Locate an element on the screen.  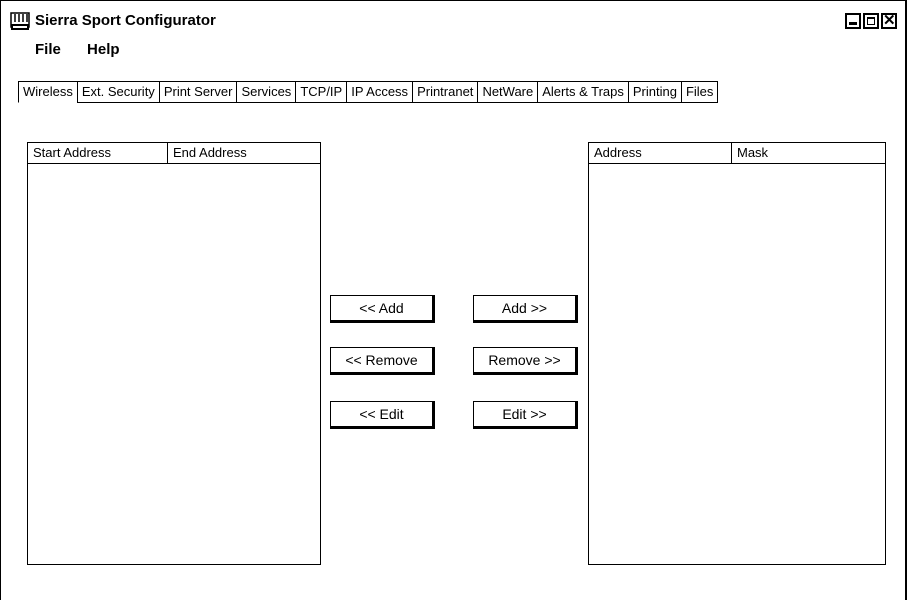
column-header-start-address: Start Address is located at coordinates (98, 153).